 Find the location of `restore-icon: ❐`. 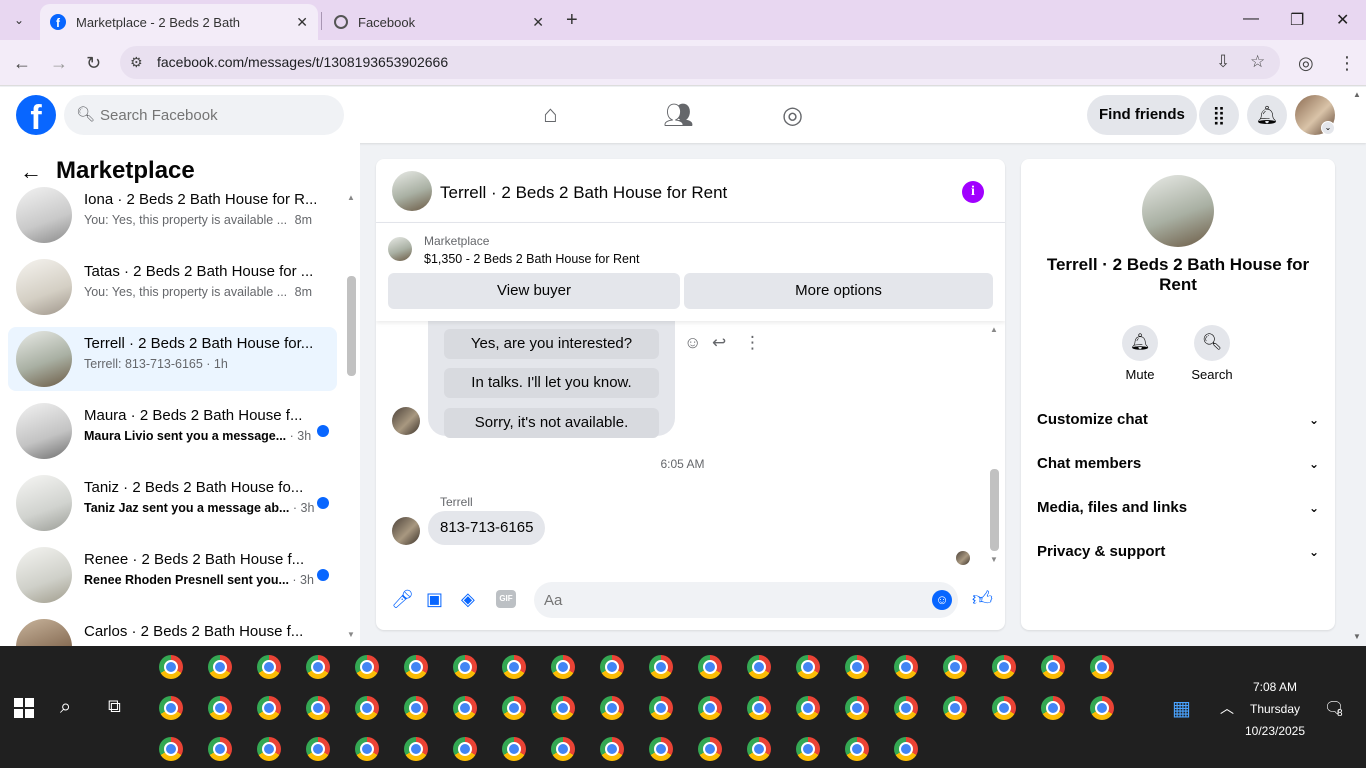

restore-icon: ❐ is located at coordinates (1297, 20).